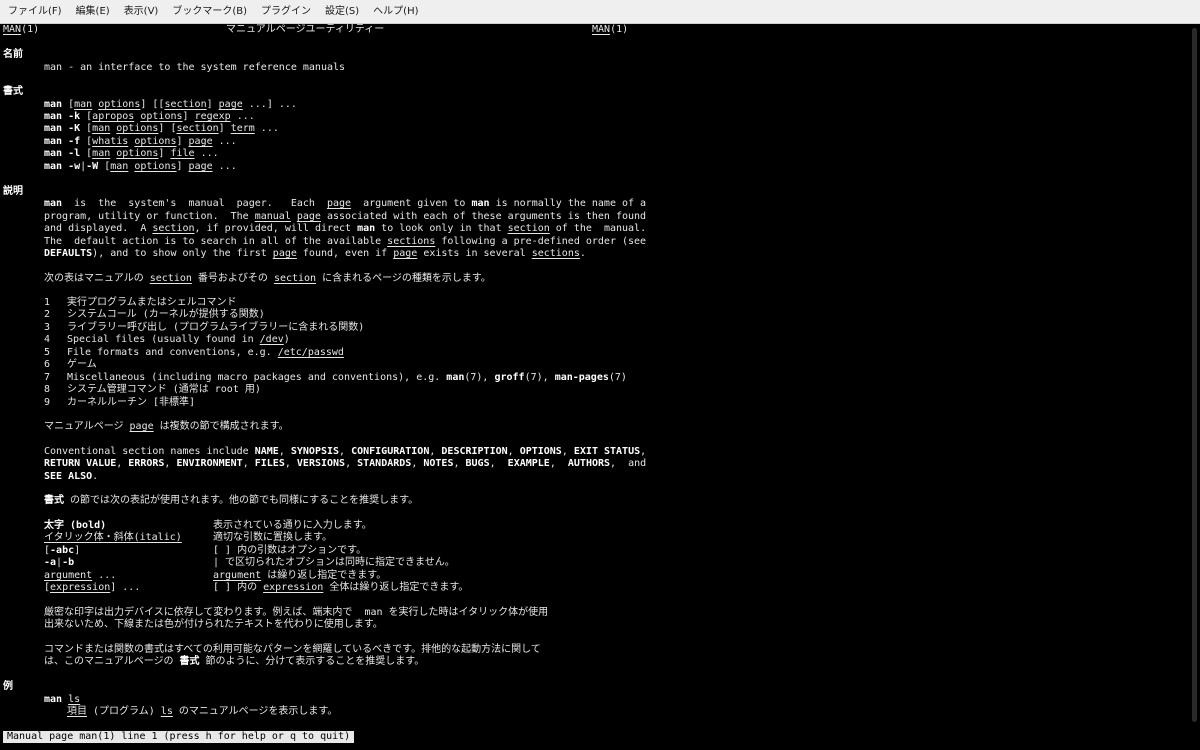 This screenshot has width=1200, height=750. I want to click on desc-text: and displayed. A, so click(98, 228).